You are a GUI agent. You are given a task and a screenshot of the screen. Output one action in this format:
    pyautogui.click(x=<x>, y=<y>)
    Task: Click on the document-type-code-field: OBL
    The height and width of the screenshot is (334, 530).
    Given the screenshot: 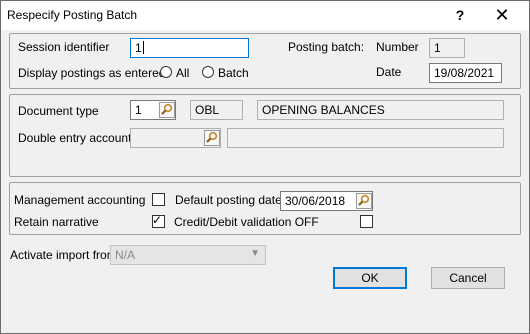 What is the action you would take?
    pyautogui.click(x=216, y=110)
    